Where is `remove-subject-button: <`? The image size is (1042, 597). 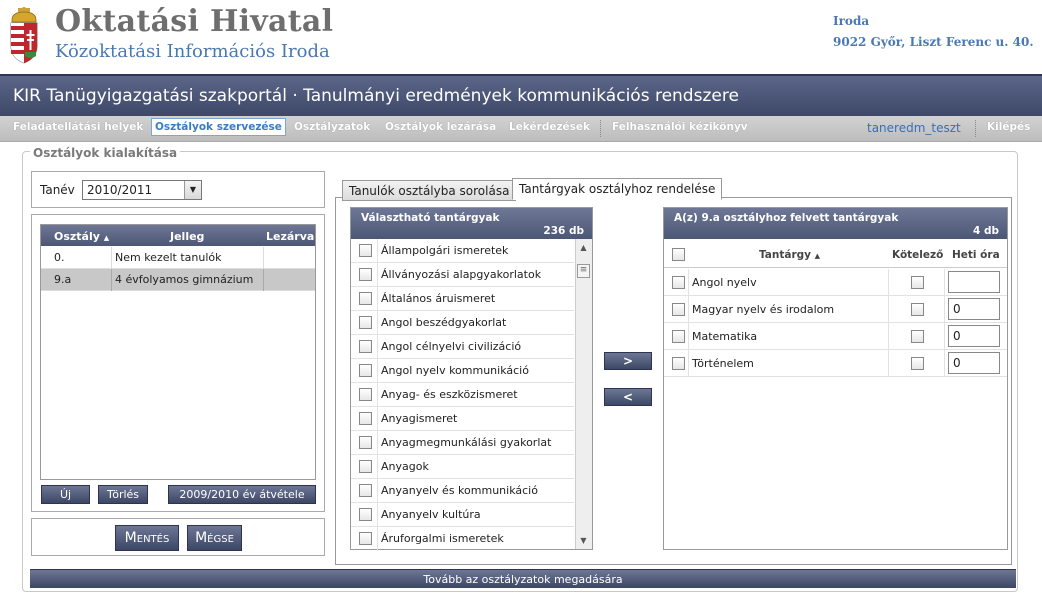
remove-subject-button: < is located at coordinates (628, 397).